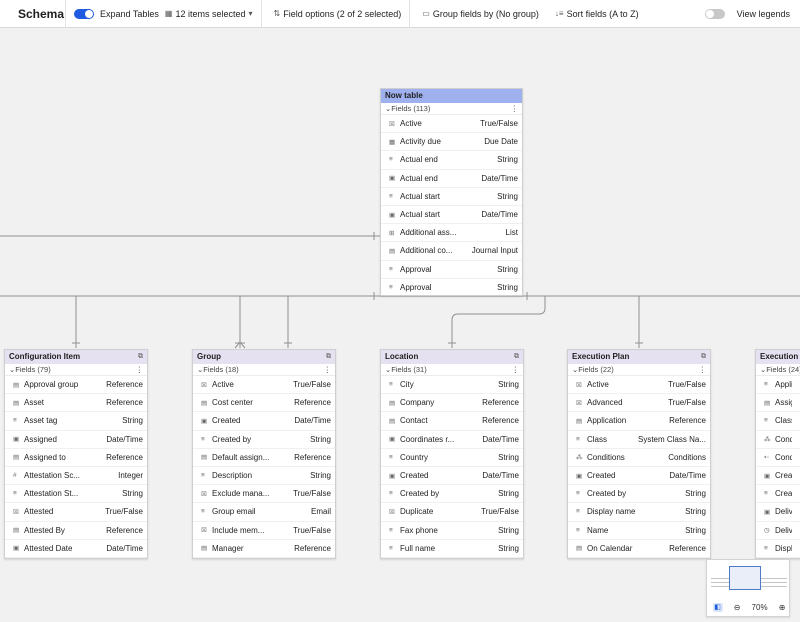 This screenshot has height=622, width=800. What do you see at coordinates (778, 458) in the screenshot?
I see `field-row: ⇠ Conditi` at bounding box center [778, 458].